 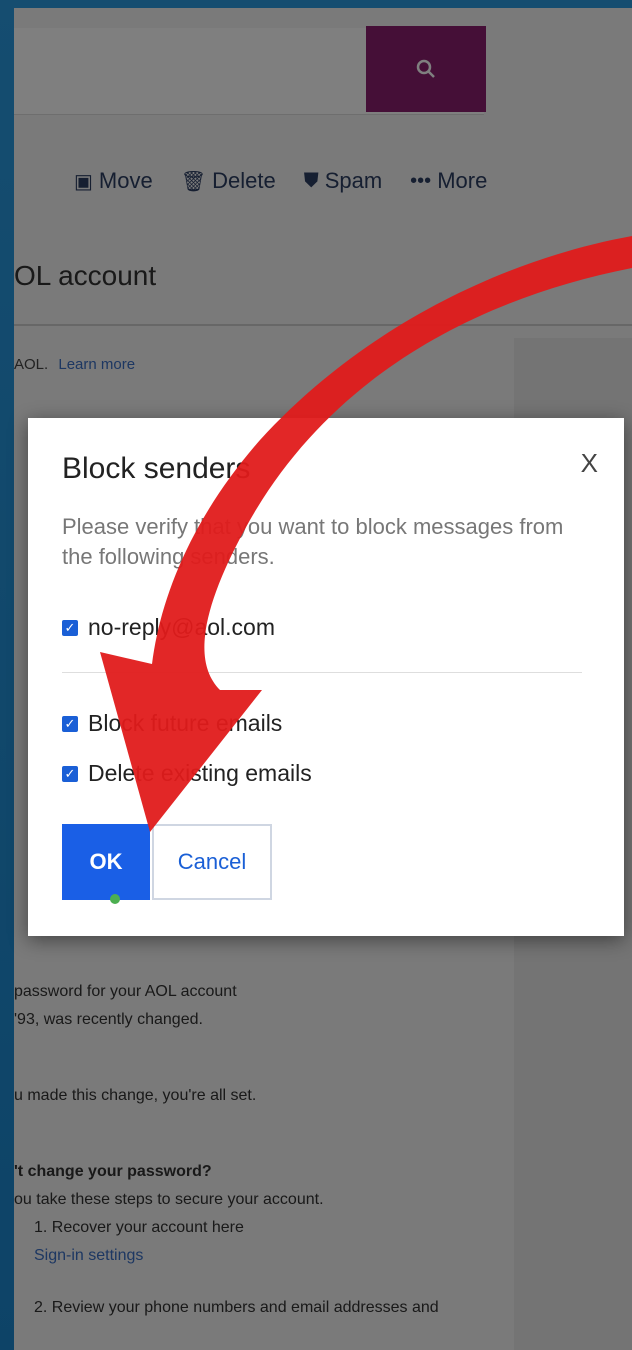 I want to click on cancel-button: Cancel, so click(x=212, y=862).